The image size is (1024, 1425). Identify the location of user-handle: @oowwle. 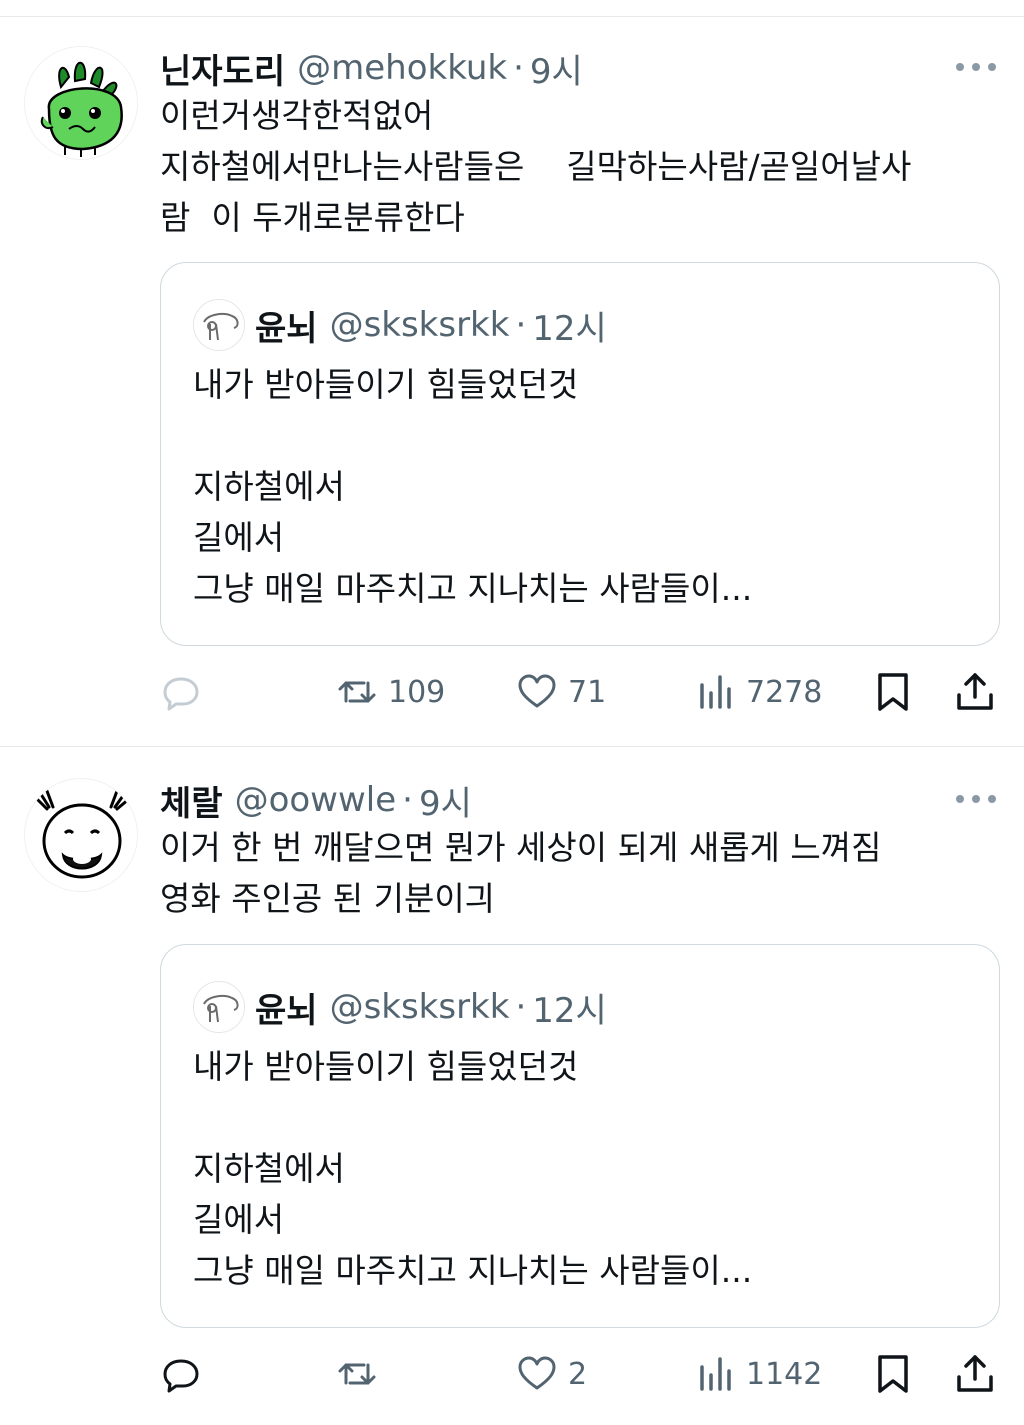
(316, 800).